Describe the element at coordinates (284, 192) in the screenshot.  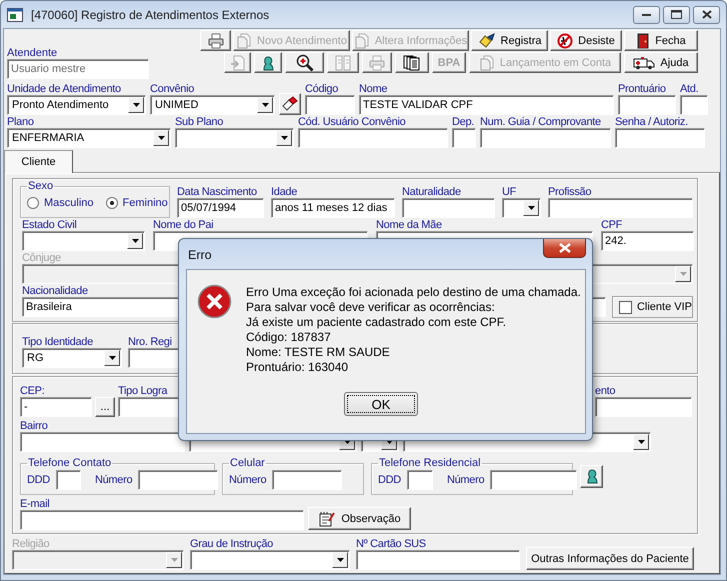
I see `field-label: Idade` at that location.